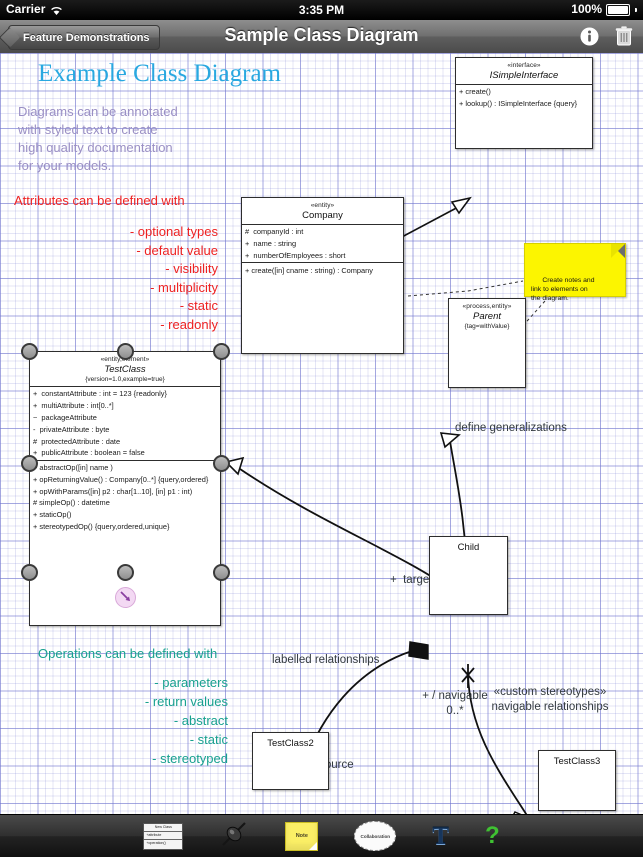  I want to click on class-shape-icon-title: New Class, so click(163, 828).